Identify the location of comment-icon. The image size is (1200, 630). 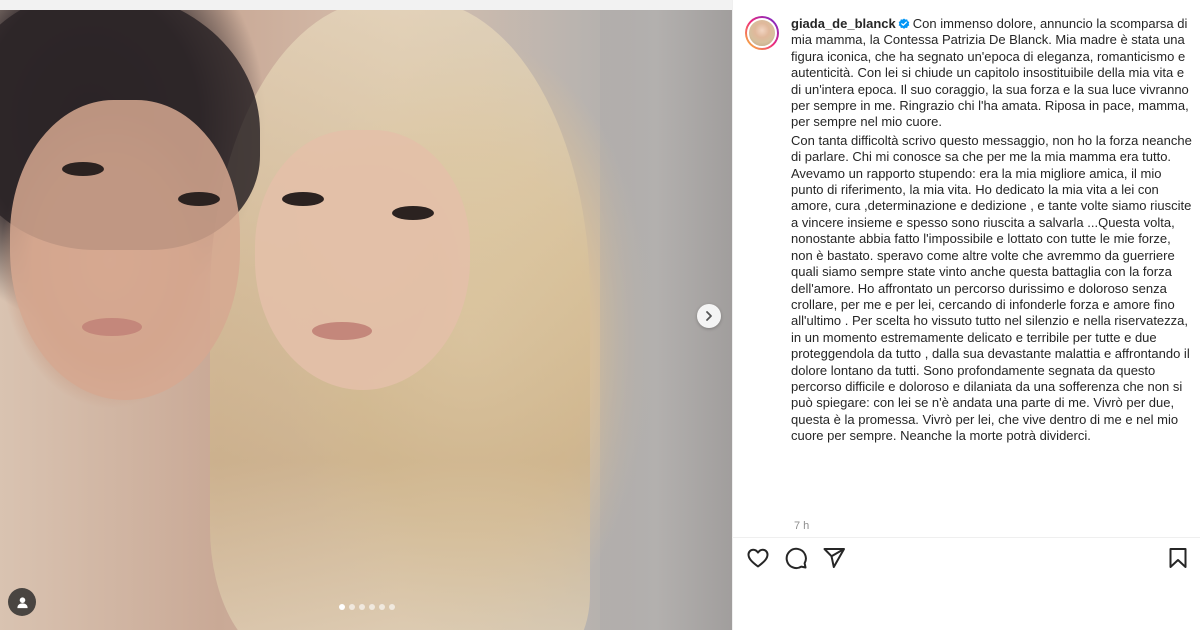
(796, 558).